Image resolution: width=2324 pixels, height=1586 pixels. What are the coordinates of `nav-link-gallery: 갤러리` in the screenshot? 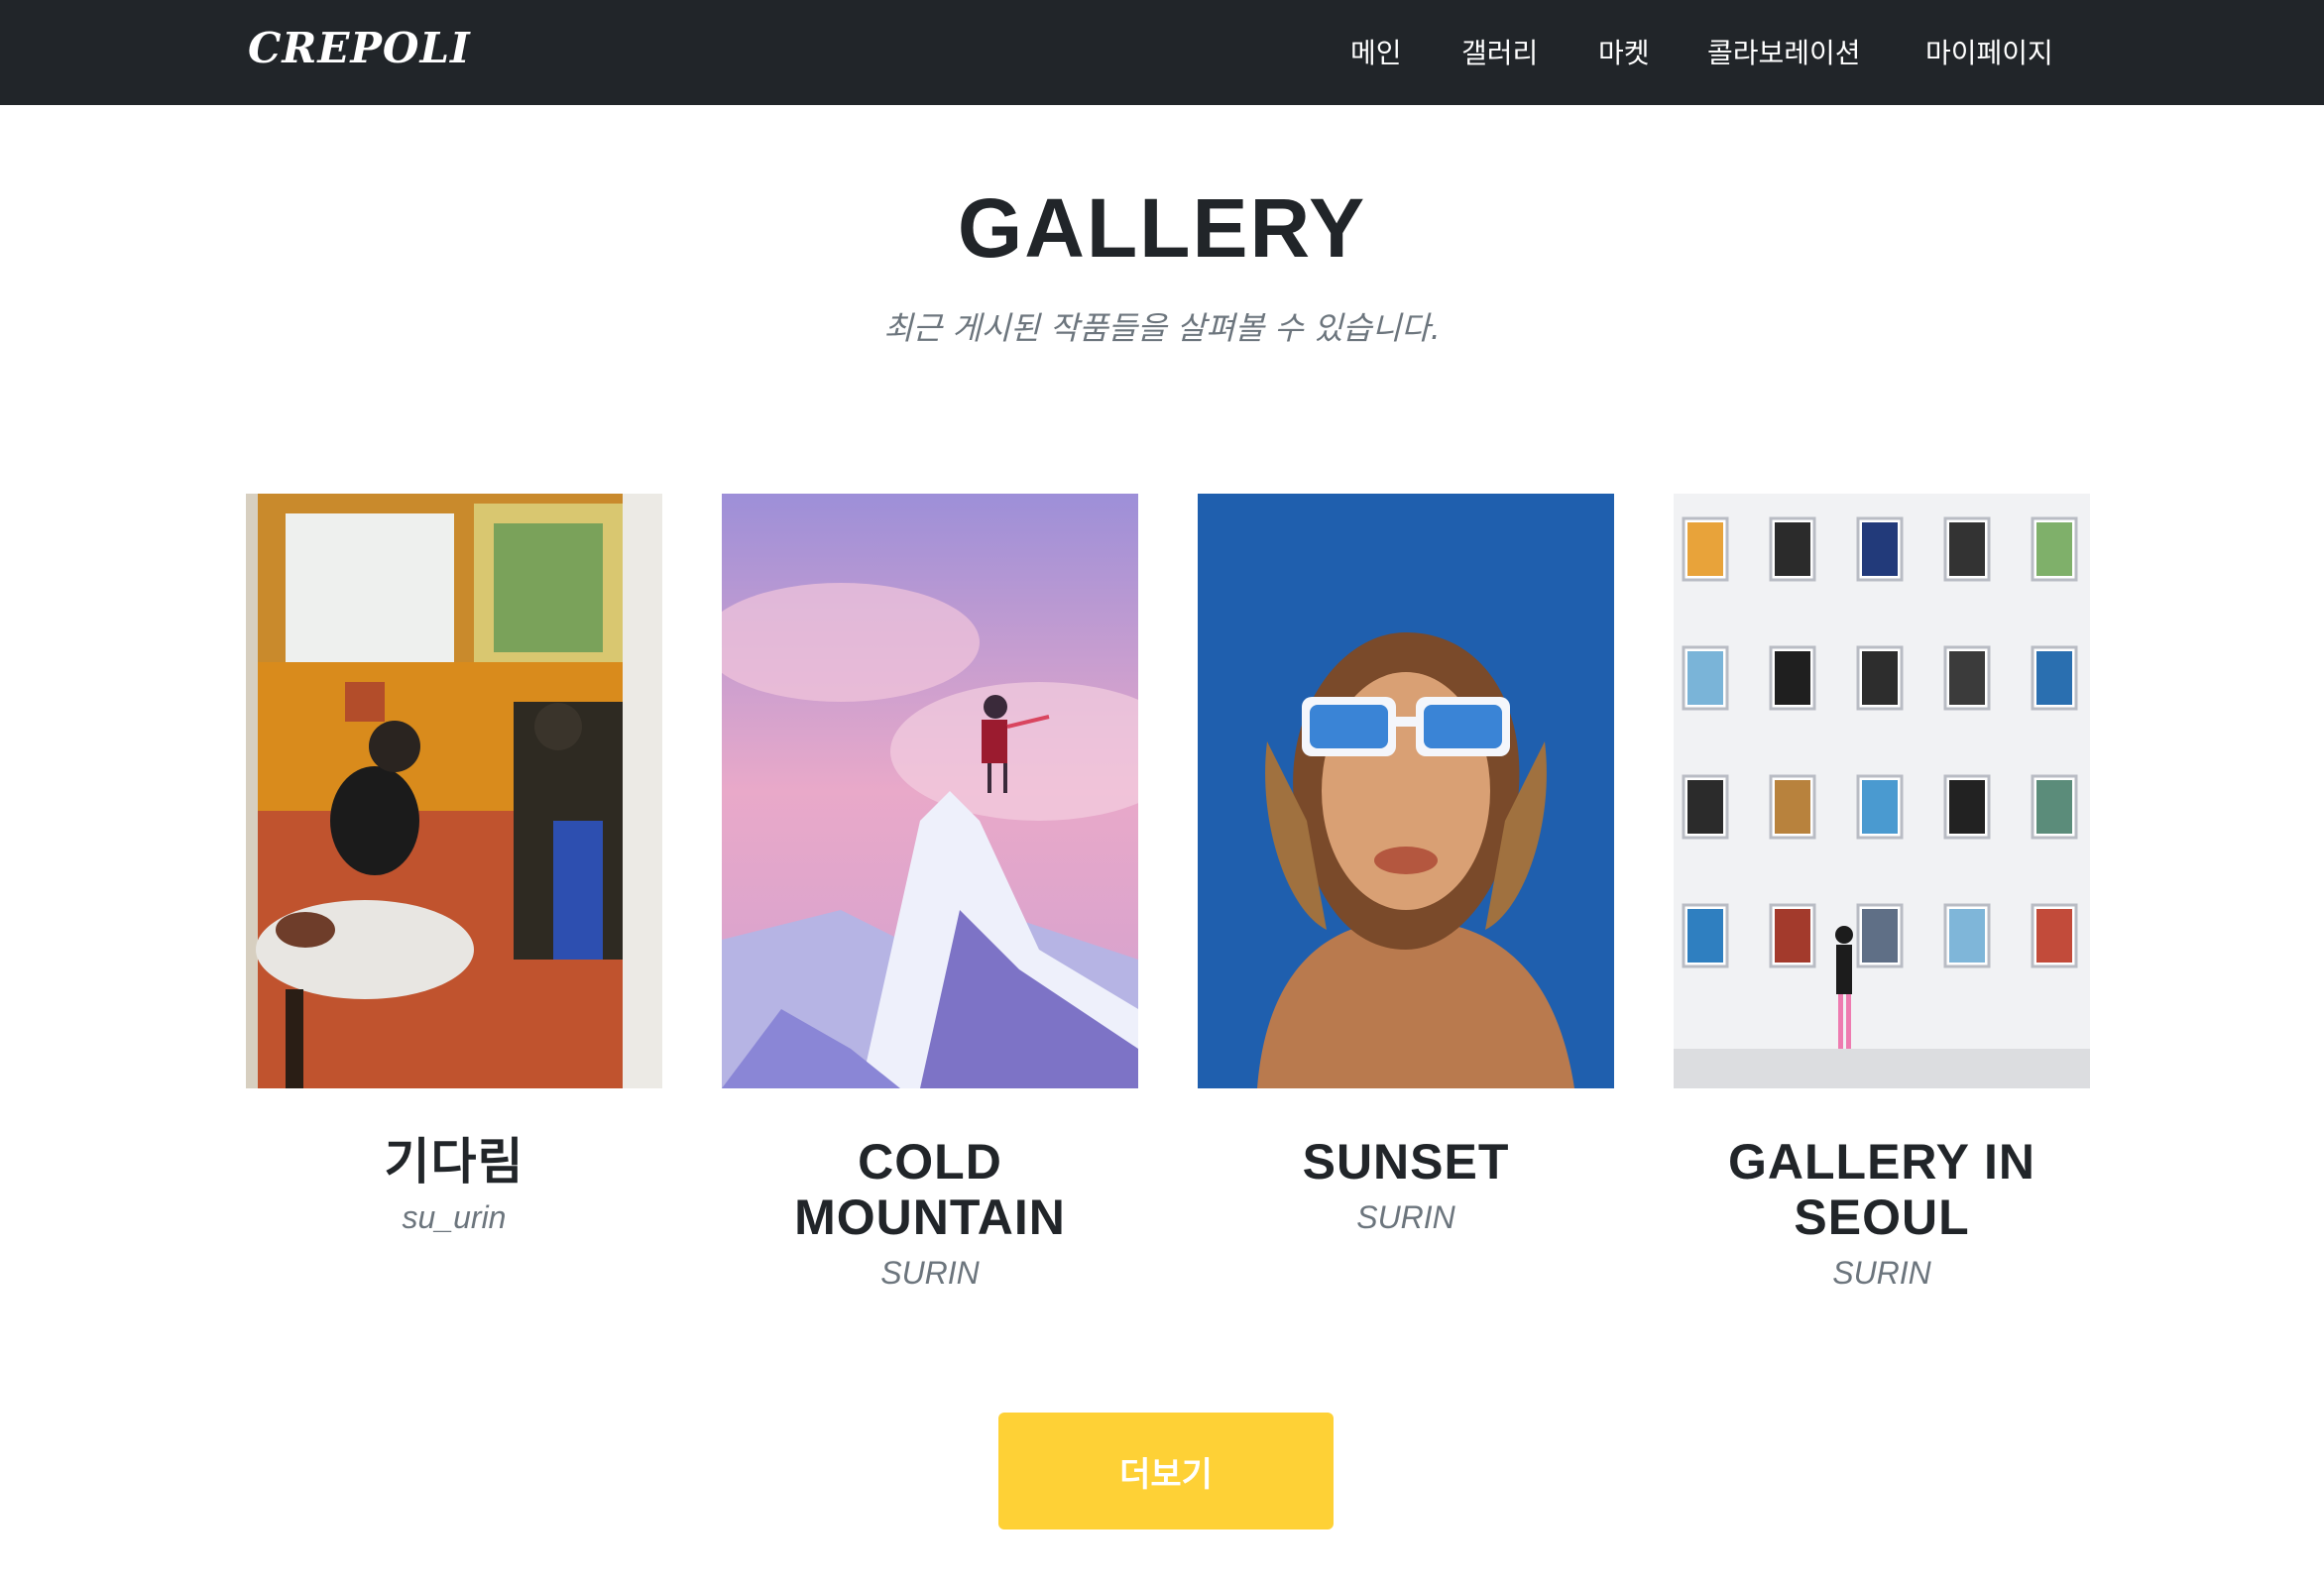 It's located at (1499, 51).